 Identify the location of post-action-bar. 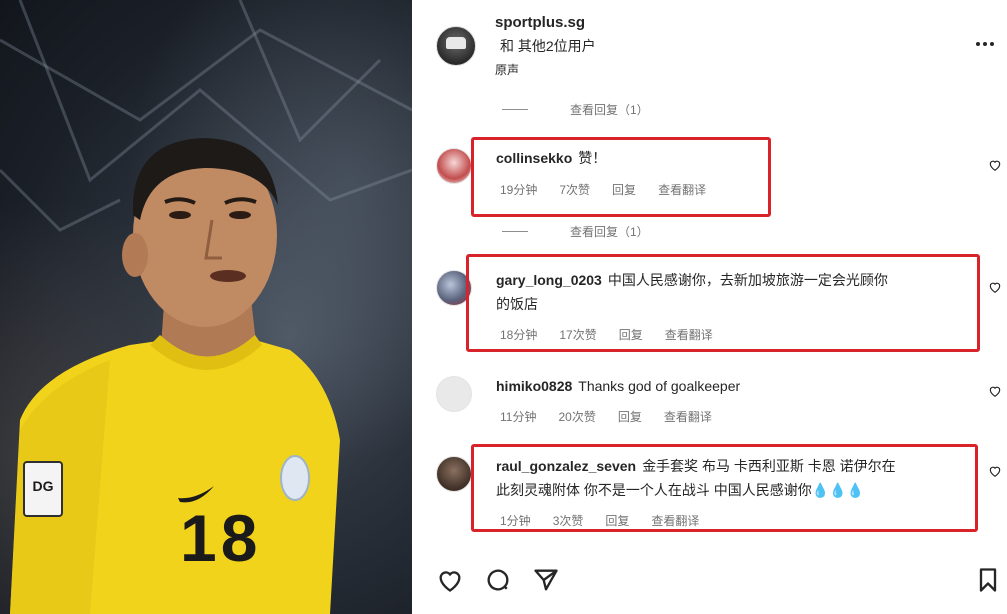
(711, 580).